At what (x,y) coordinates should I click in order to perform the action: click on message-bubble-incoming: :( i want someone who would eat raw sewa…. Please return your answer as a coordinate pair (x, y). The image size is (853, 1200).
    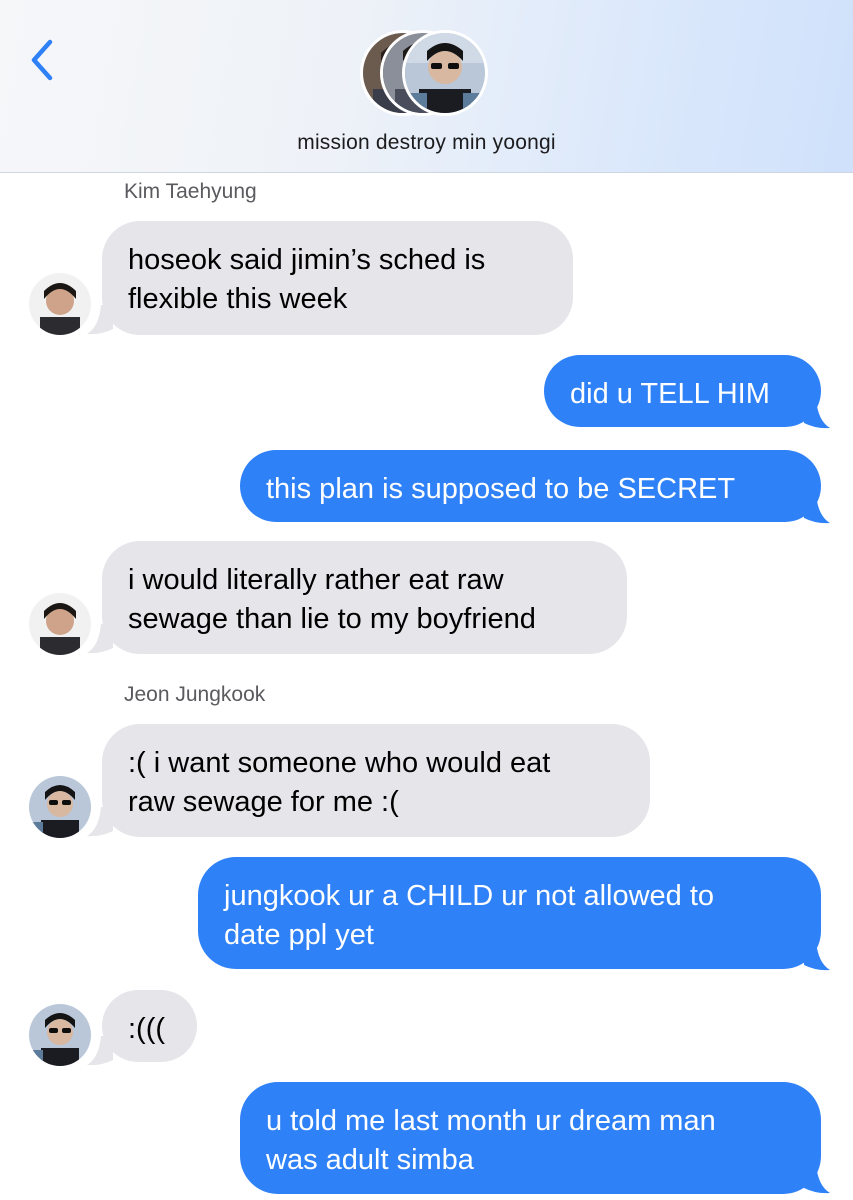
    Looking at the image, I should click on (376, 780).